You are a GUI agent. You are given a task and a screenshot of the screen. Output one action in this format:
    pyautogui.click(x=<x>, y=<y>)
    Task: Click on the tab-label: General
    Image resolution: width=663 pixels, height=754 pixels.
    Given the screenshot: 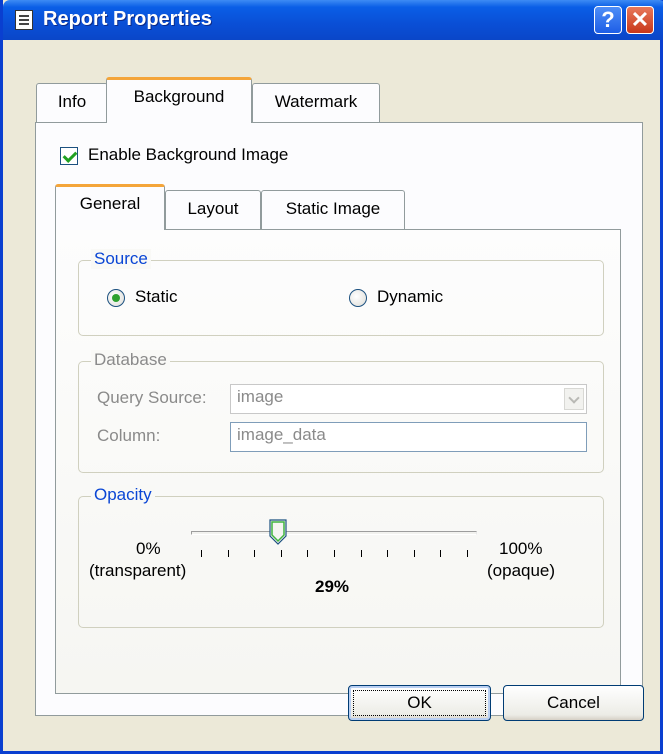 What is the action you would take?
    pyautogui.click(x=110, y=203)
    